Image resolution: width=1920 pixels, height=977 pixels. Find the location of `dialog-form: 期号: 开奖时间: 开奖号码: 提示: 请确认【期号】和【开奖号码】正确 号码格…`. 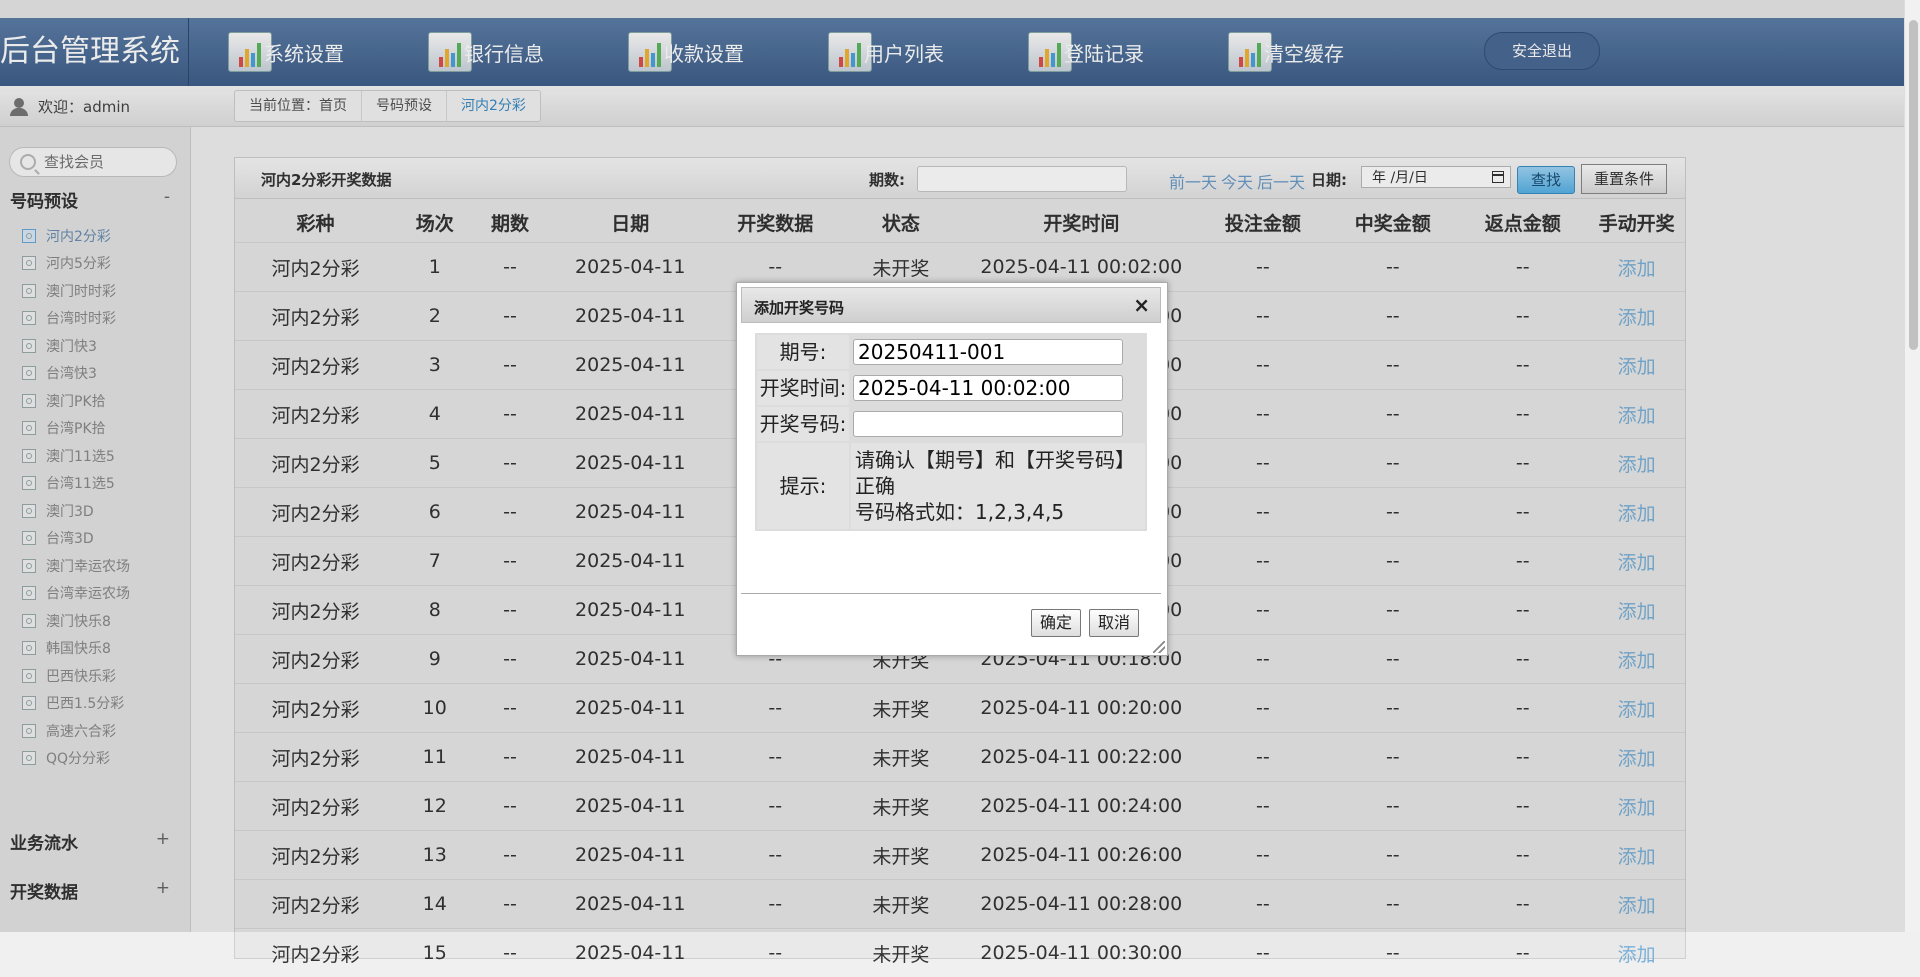

dialog-form: 期号: 开奖时间: 开奖号码: 提示: 请确认【期号】和【开奖号码】正确 号码格… is located at coordinates (951, 432).